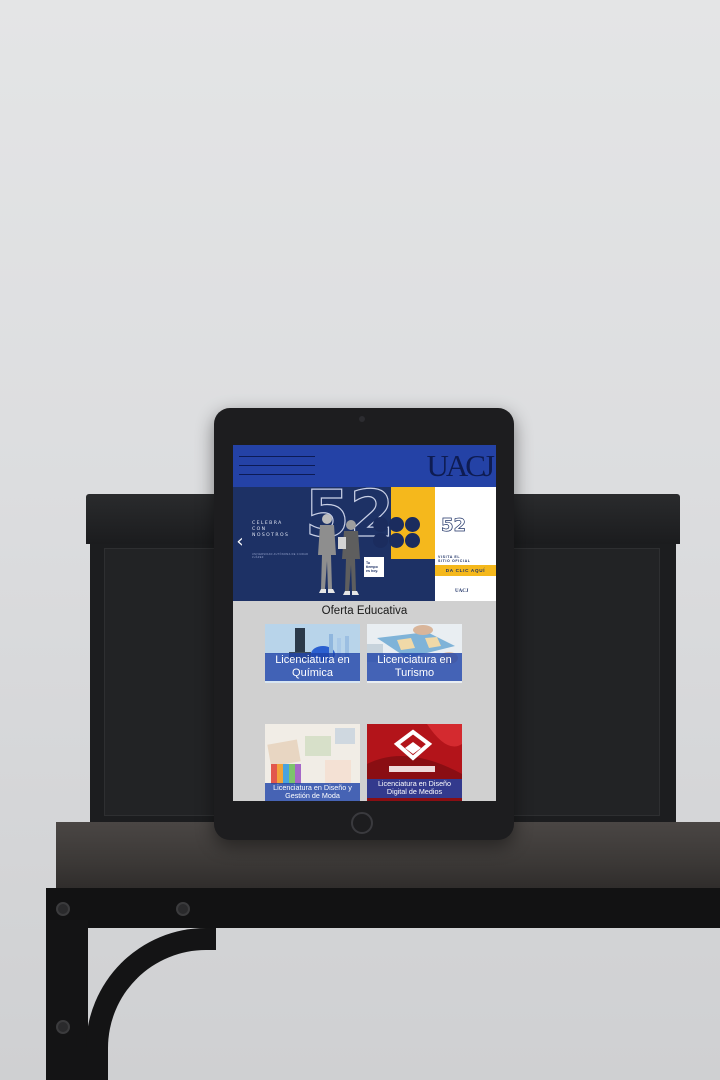 This screenshot has width=720, height=1080. Describe the element at coordinates (364, 466) in the screenshot. I see `site-header: UACJ` at that location.